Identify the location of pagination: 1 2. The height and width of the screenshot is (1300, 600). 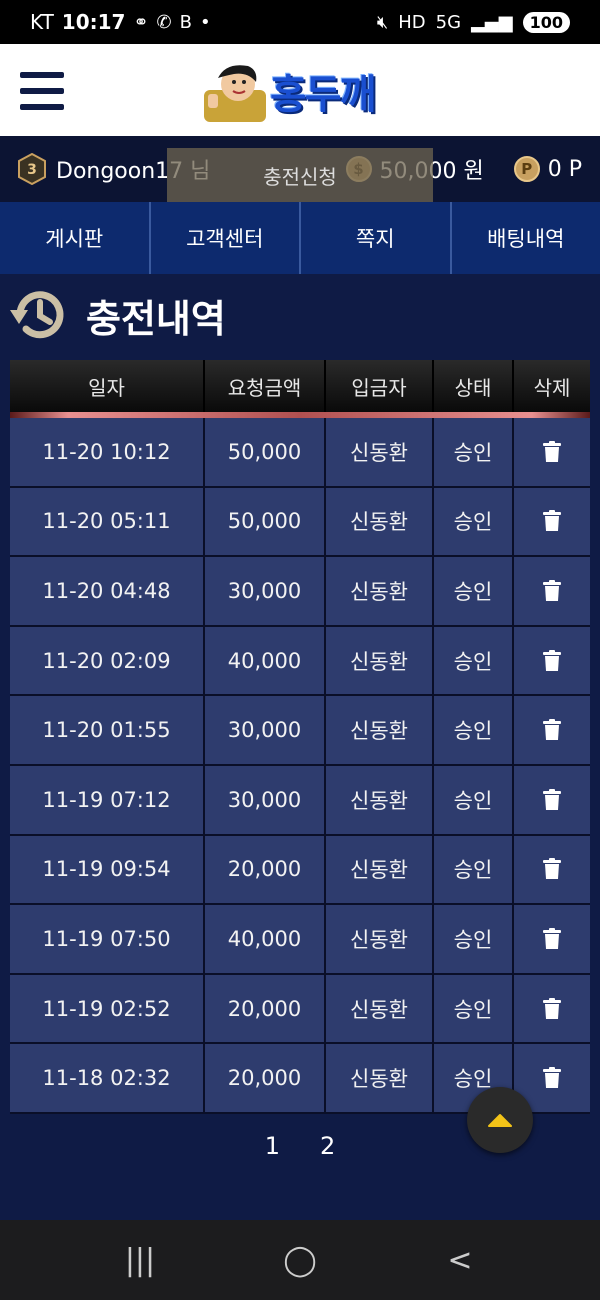
(300, 1146).